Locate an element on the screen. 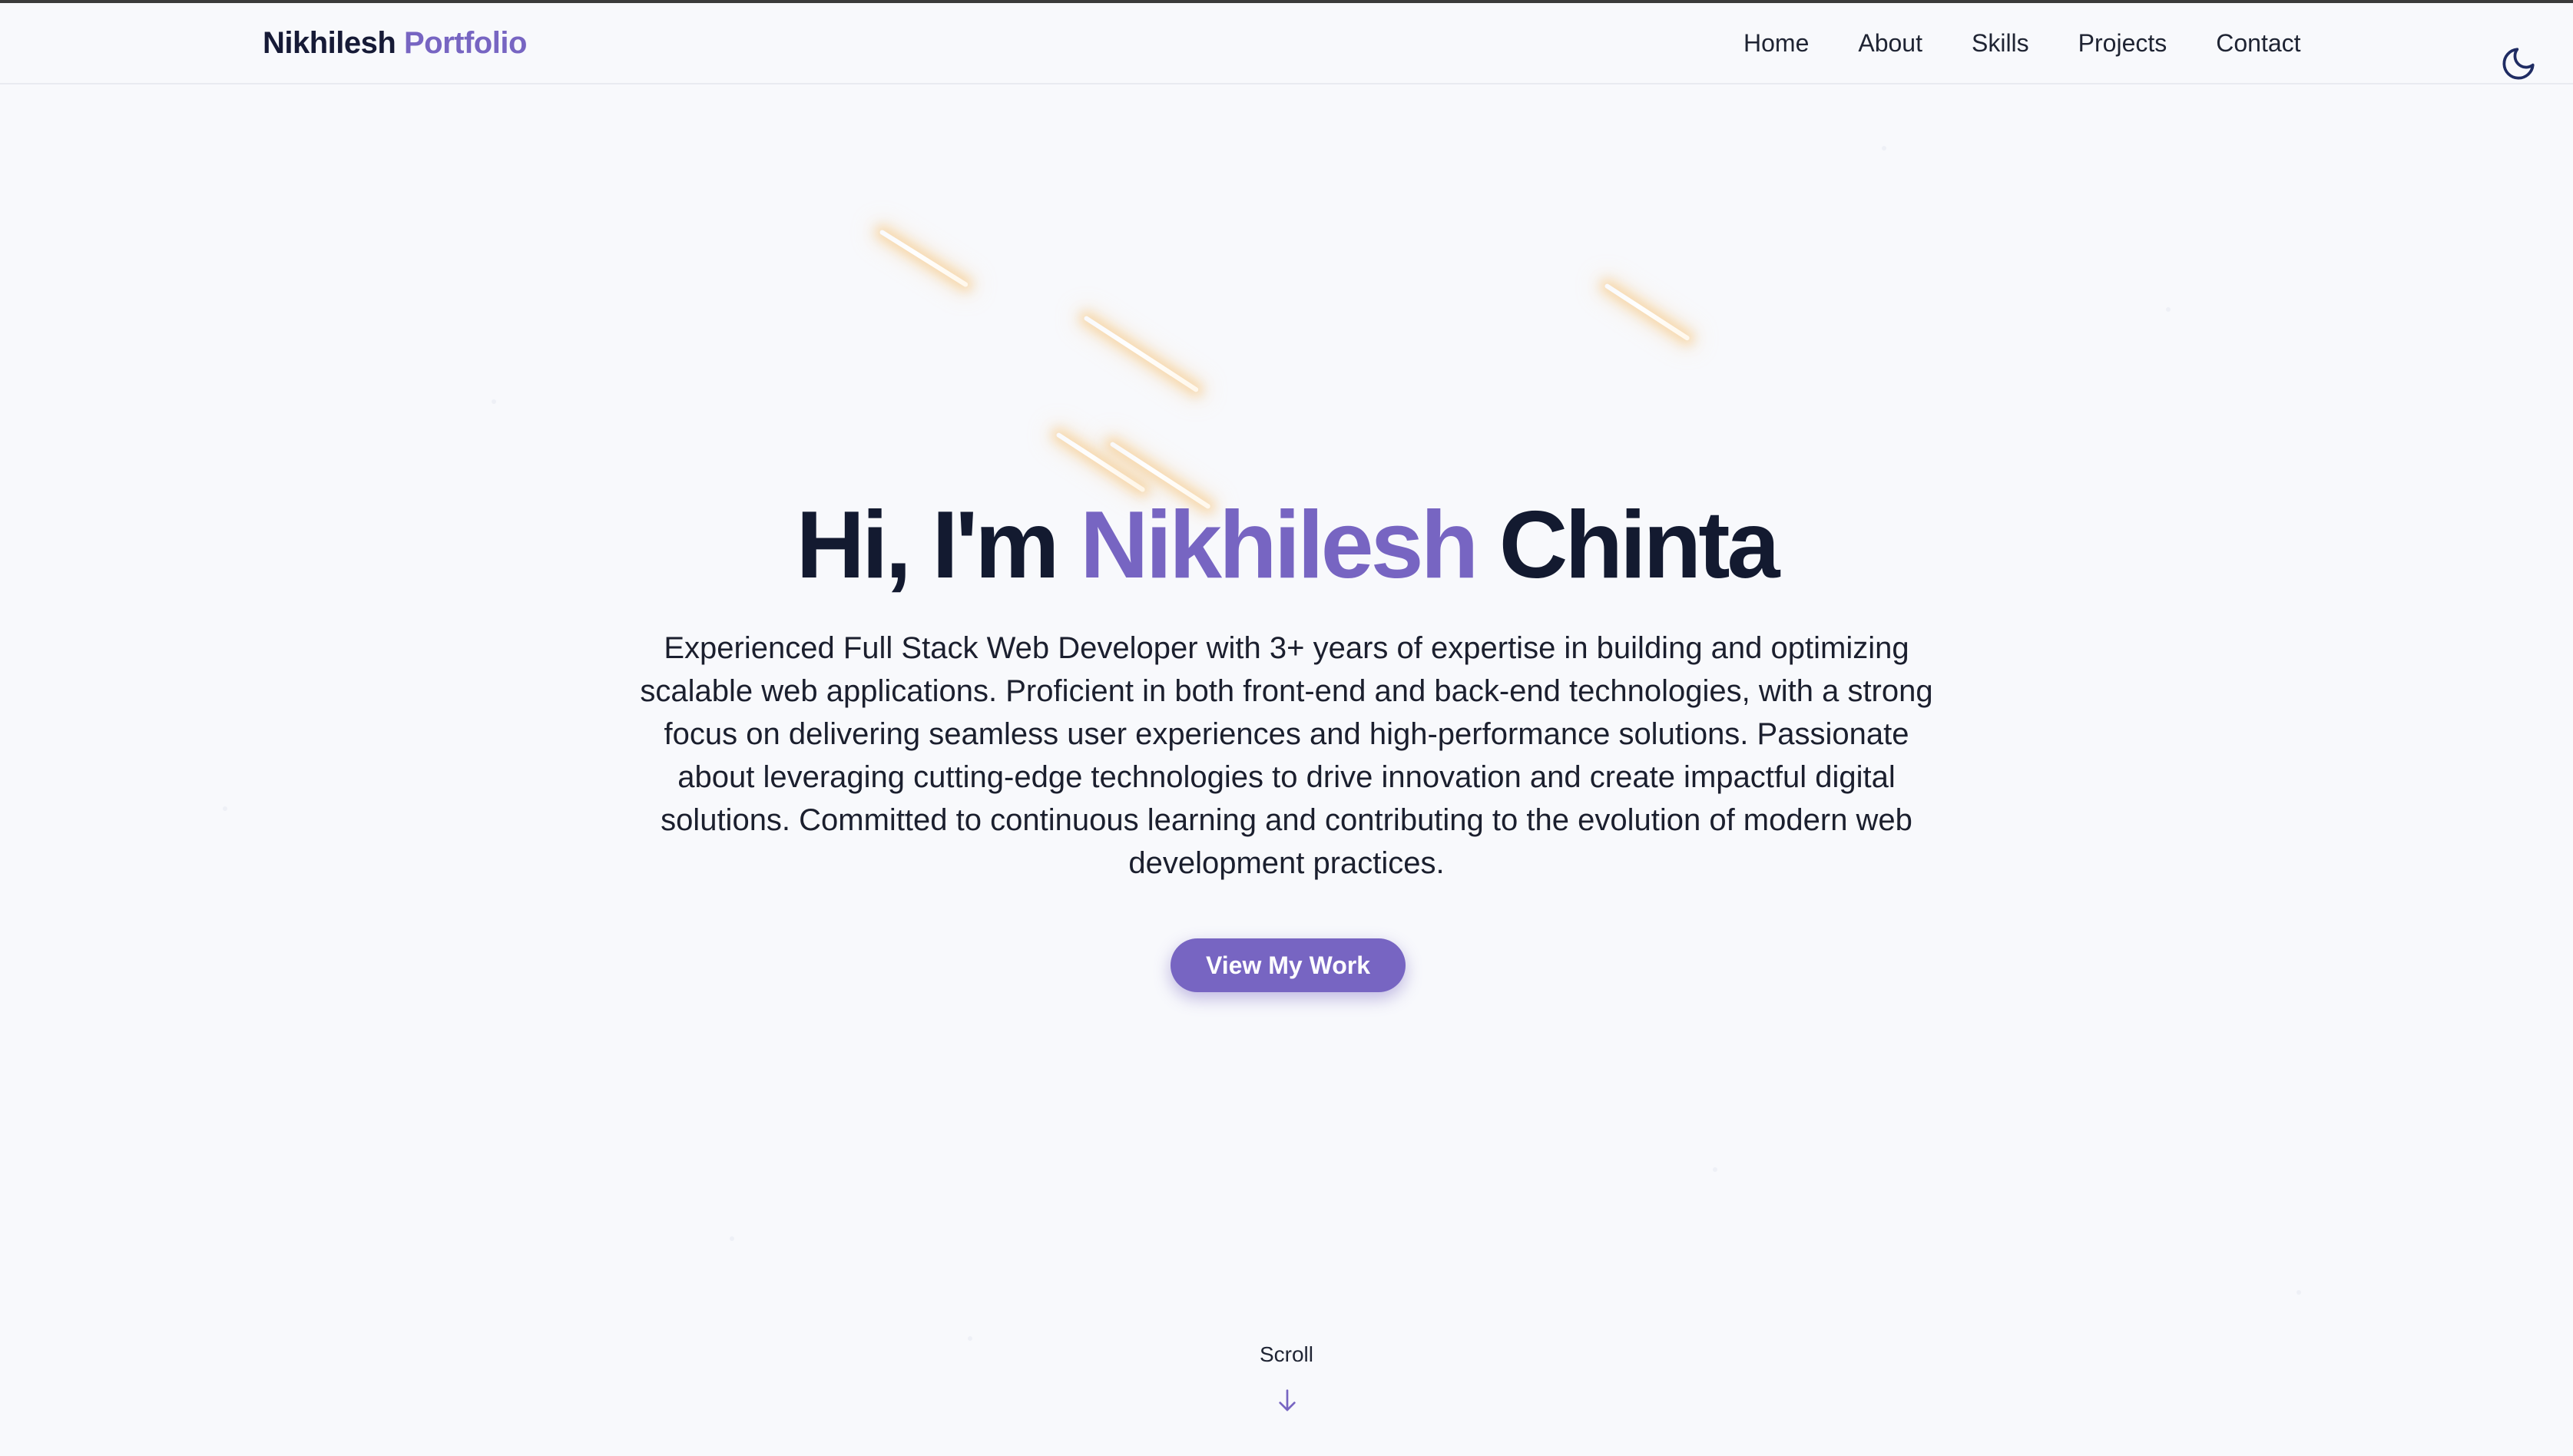 The height and width of the screenshot is (1456, 2573). nav-about: About is located at coordinates (1890, 43).